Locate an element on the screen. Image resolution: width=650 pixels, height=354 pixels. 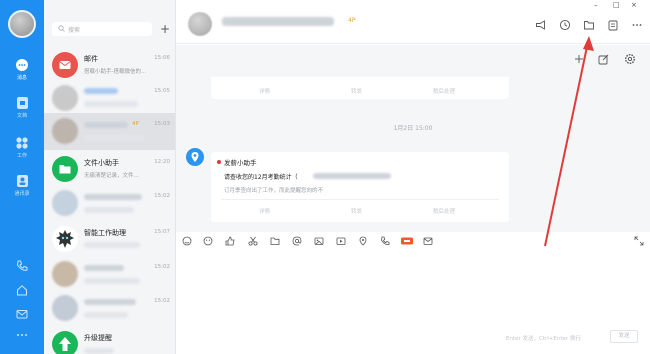
search-placeholder: 搜索 is located at coordinates (74, 30).